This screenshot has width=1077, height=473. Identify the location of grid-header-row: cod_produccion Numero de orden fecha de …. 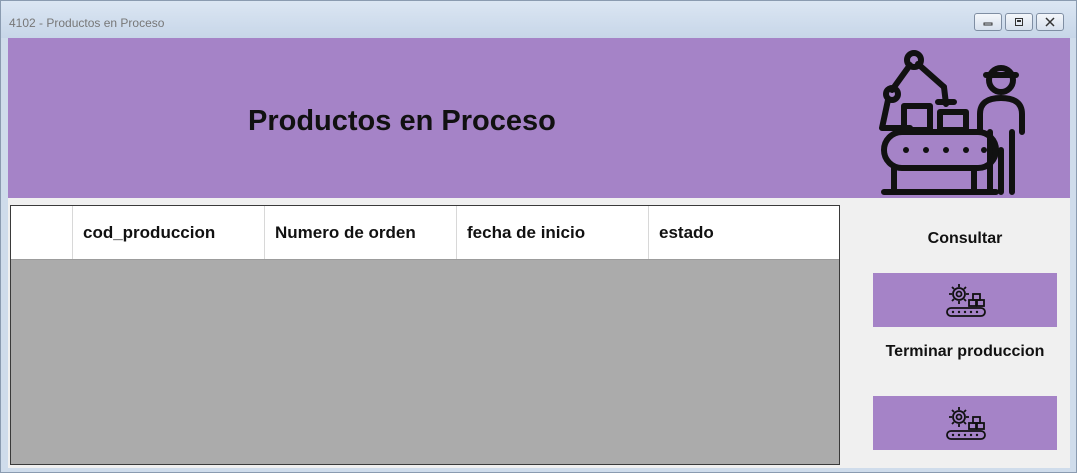
(425, 233).